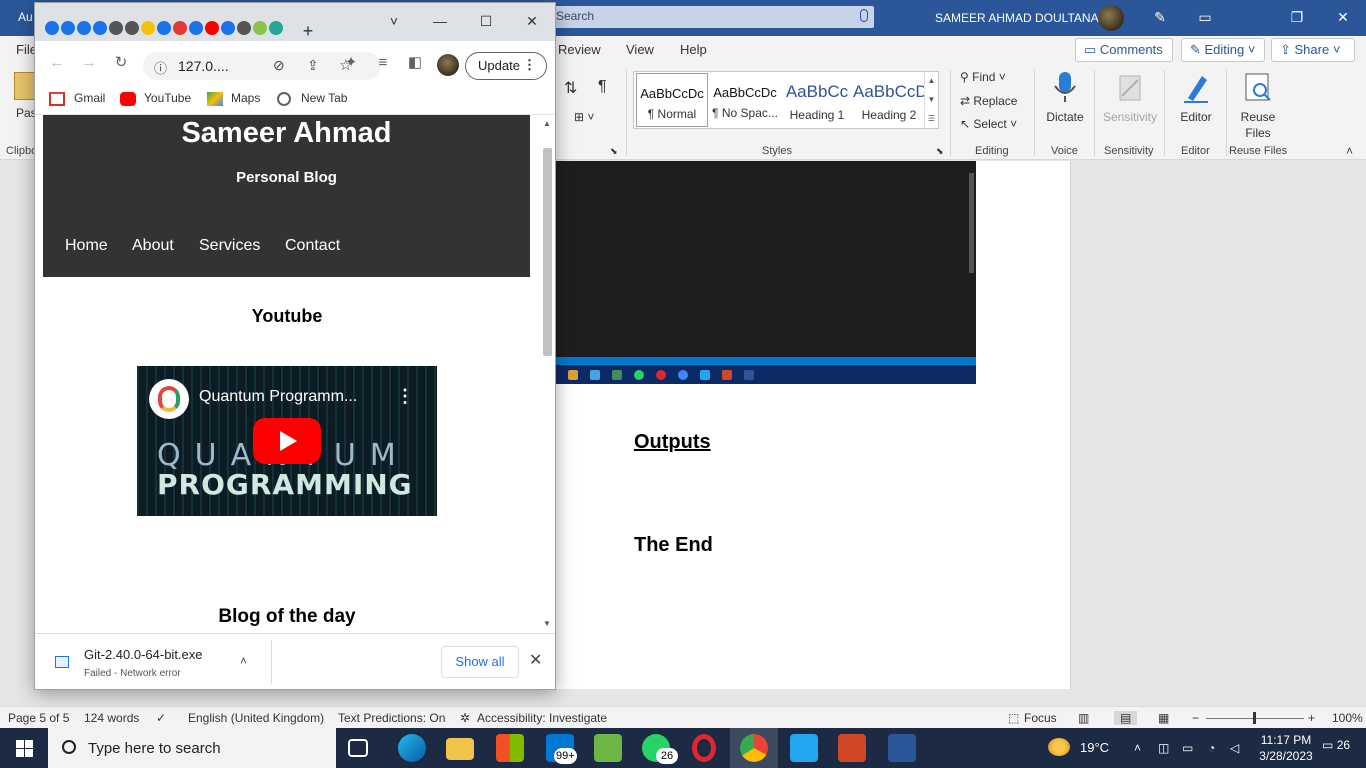 The width and height of the screenshot is (1366, 768). Describe the element at coordinates (1160, 17) in the screenshot. I see `pen-icon: ✎` at that location.